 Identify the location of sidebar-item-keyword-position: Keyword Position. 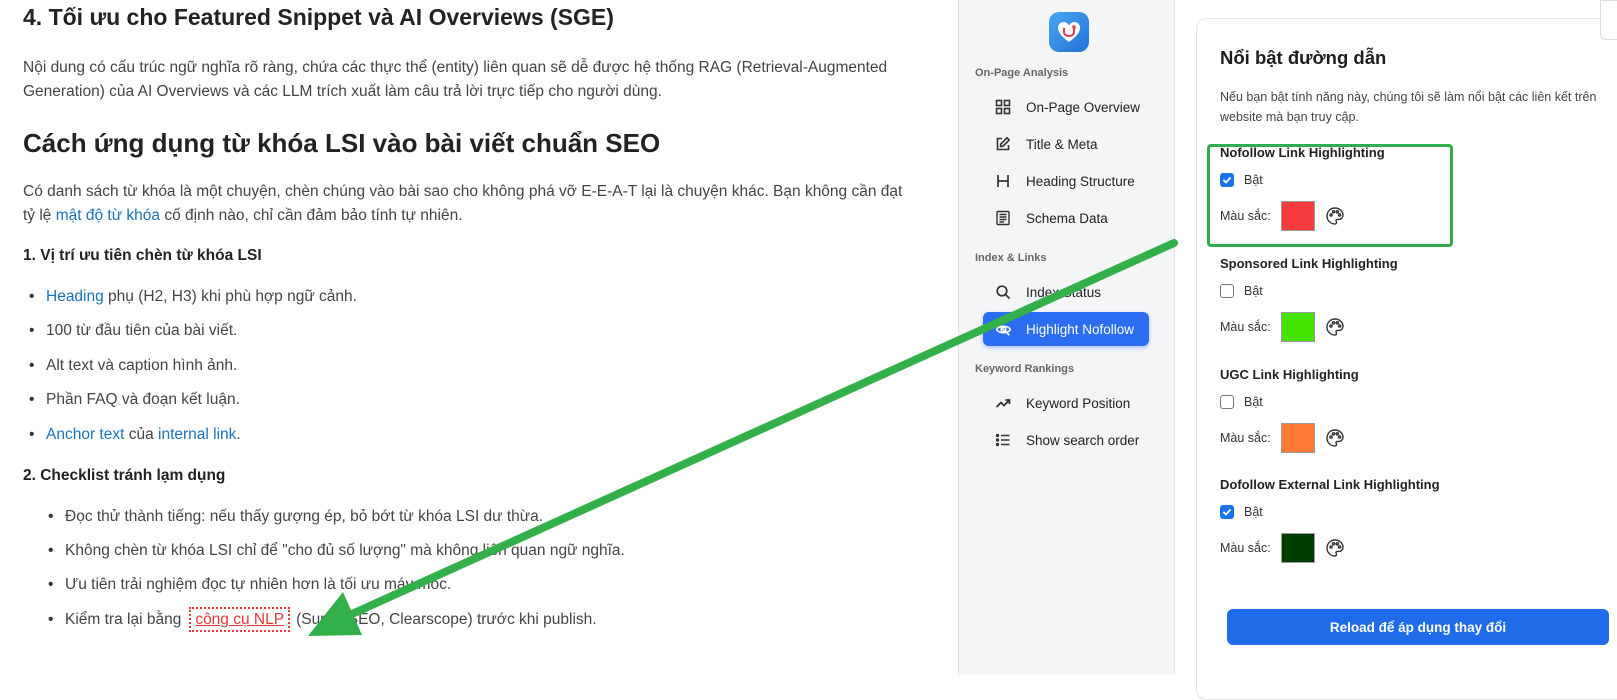
(1066, 403).